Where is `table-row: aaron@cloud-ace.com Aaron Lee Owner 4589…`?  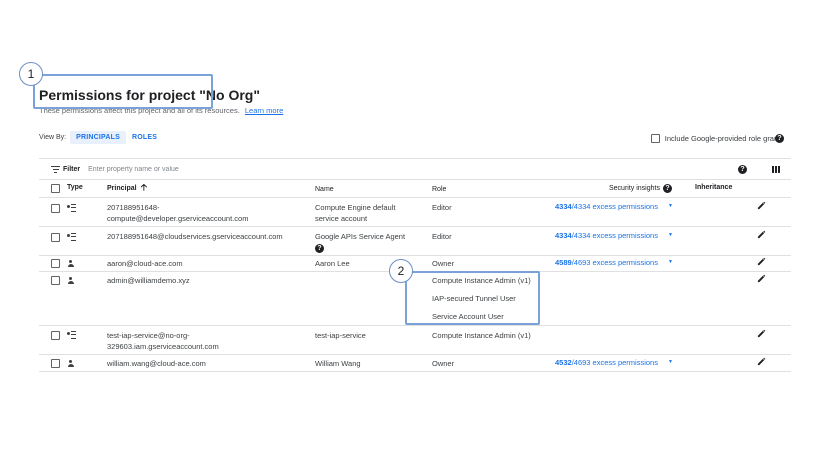 table-row: aaron@cloud-ace.com Aaron Lee Owner 4589… is located at coordinates (415, 264).